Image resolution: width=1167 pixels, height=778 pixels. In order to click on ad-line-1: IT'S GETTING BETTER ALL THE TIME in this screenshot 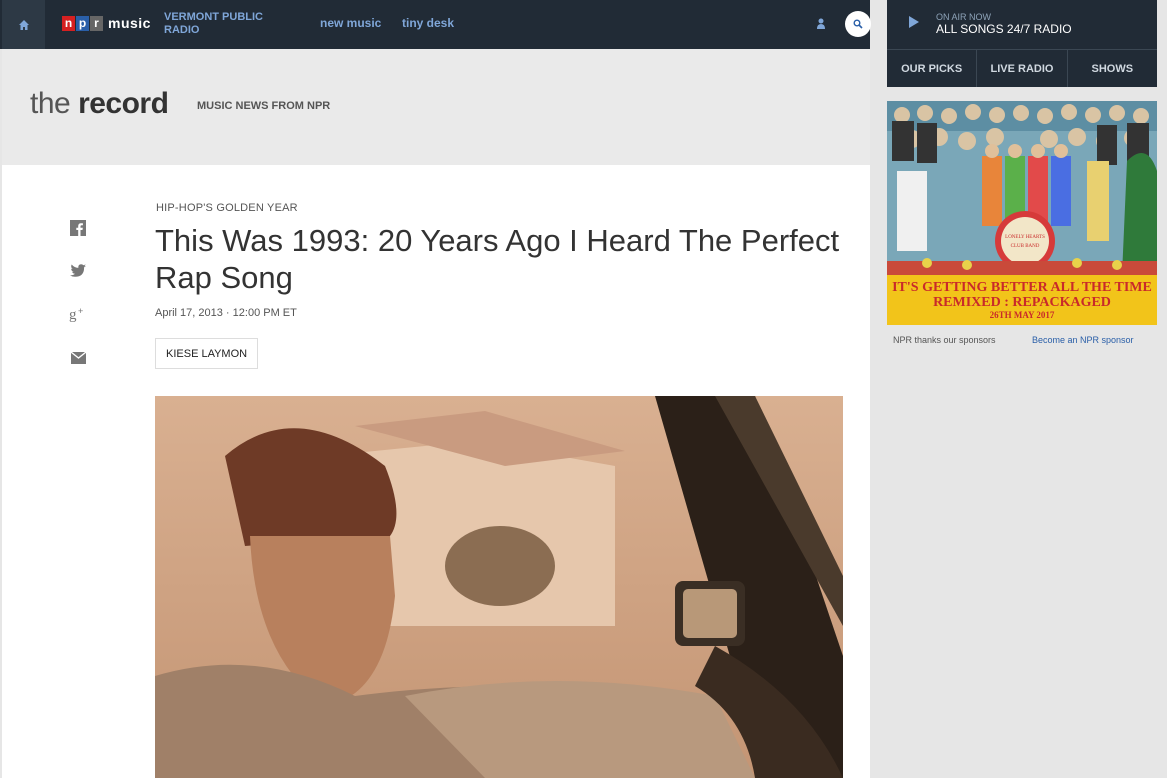, I will do `click(1022, 287)`.